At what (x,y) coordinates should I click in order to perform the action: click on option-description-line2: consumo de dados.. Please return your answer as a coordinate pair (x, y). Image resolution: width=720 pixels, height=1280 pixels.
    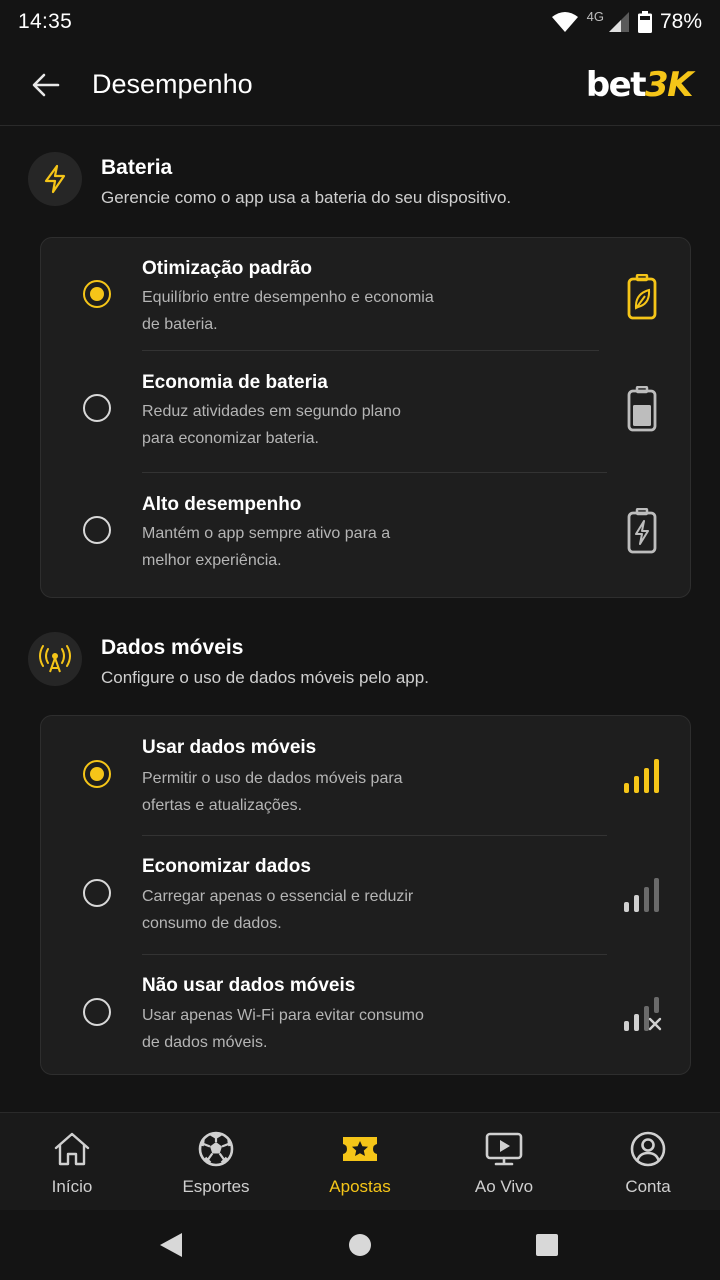
    Looking at the image, I should click on (212, 923).